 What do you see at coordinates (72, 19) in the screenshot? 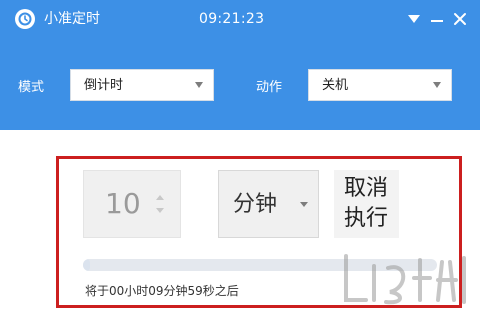
I see `app-title: 小准定时` at bounding box center [72, 19].